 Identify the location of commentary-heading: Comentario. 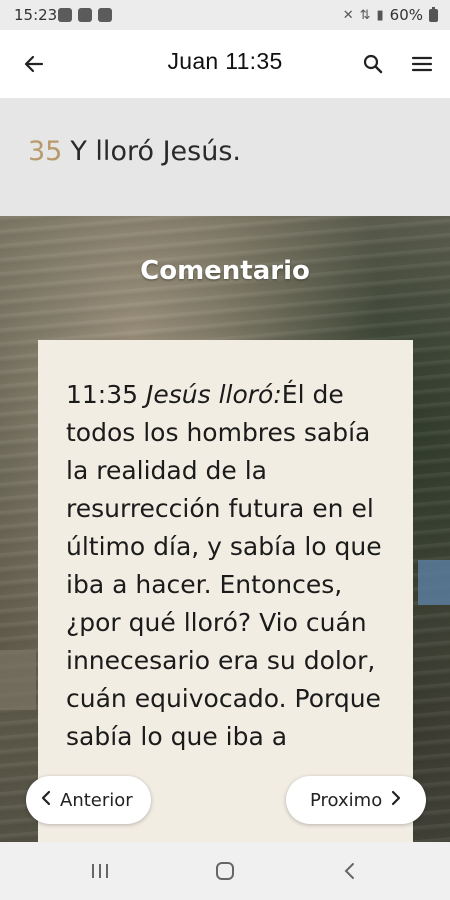
(225, 271).